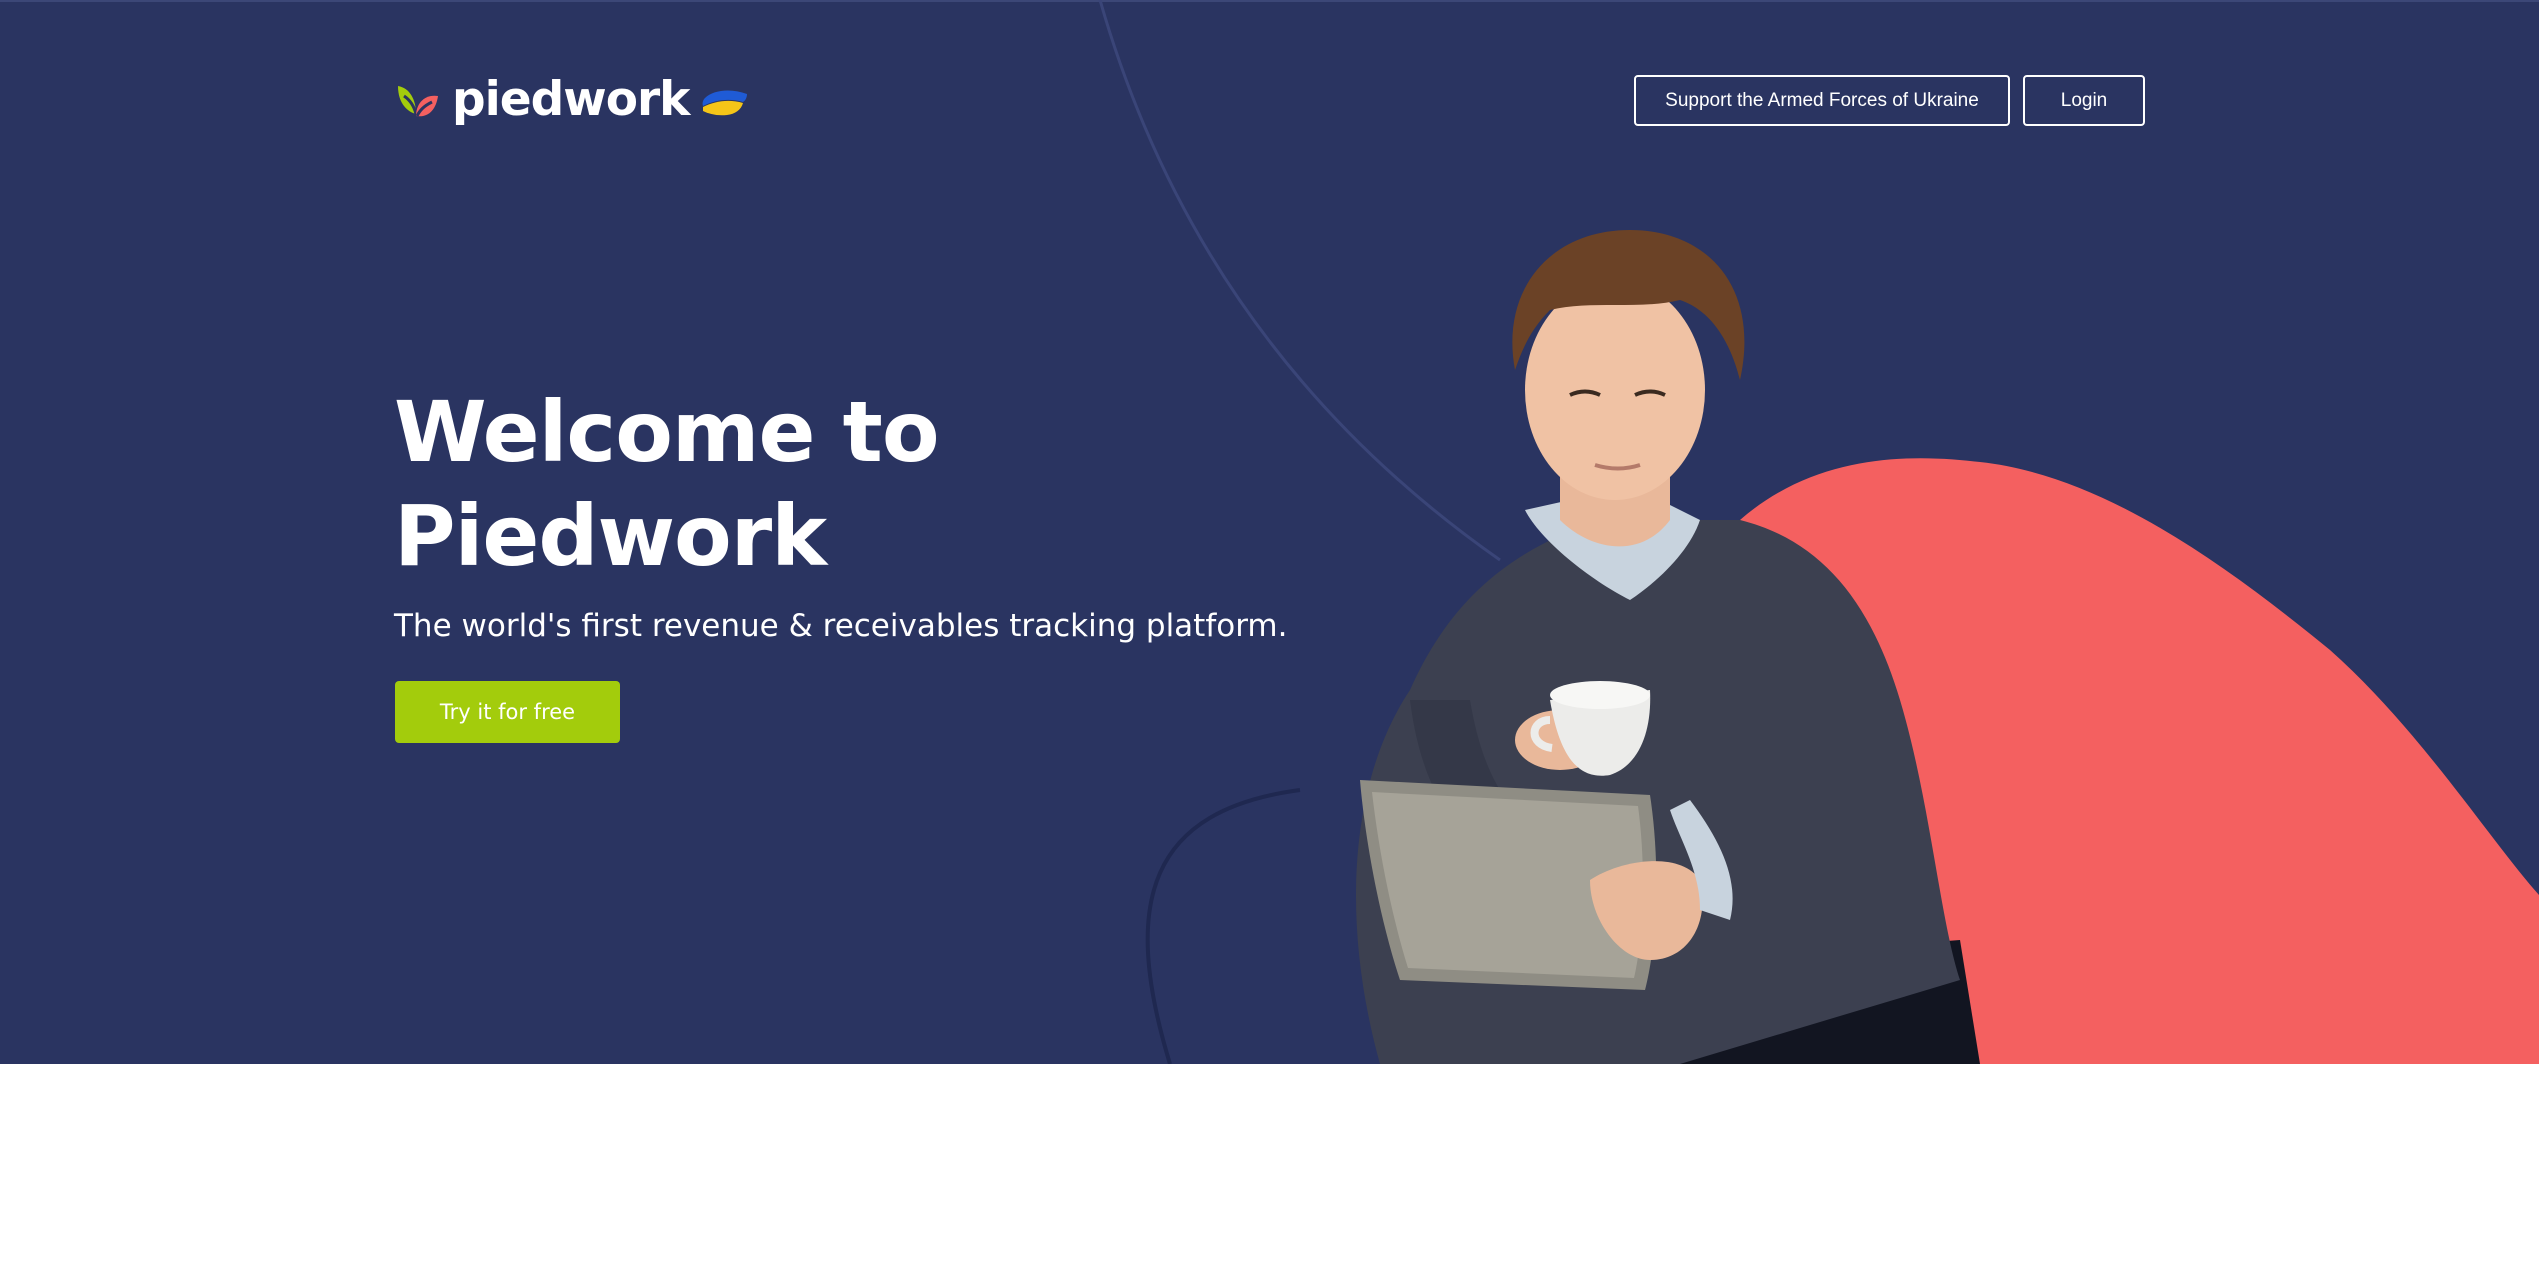 The height and width of the screenshot is (1281, 2539). I want to click on support-ukraine-button: Support the Armed Forces of Ukraine, so click(1822, 100).